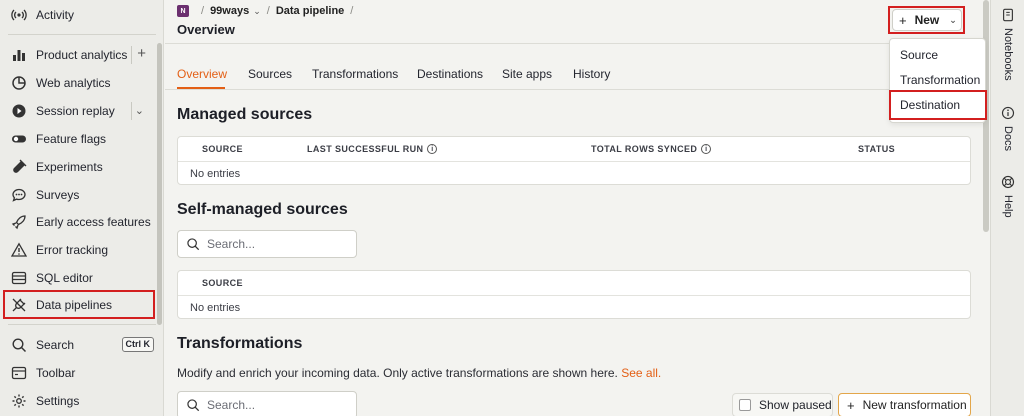 The image size is (1024, 416). Describe the element at coordinates (574, 283) in the screenshot. I see `table-header: SOURCE` at that location.